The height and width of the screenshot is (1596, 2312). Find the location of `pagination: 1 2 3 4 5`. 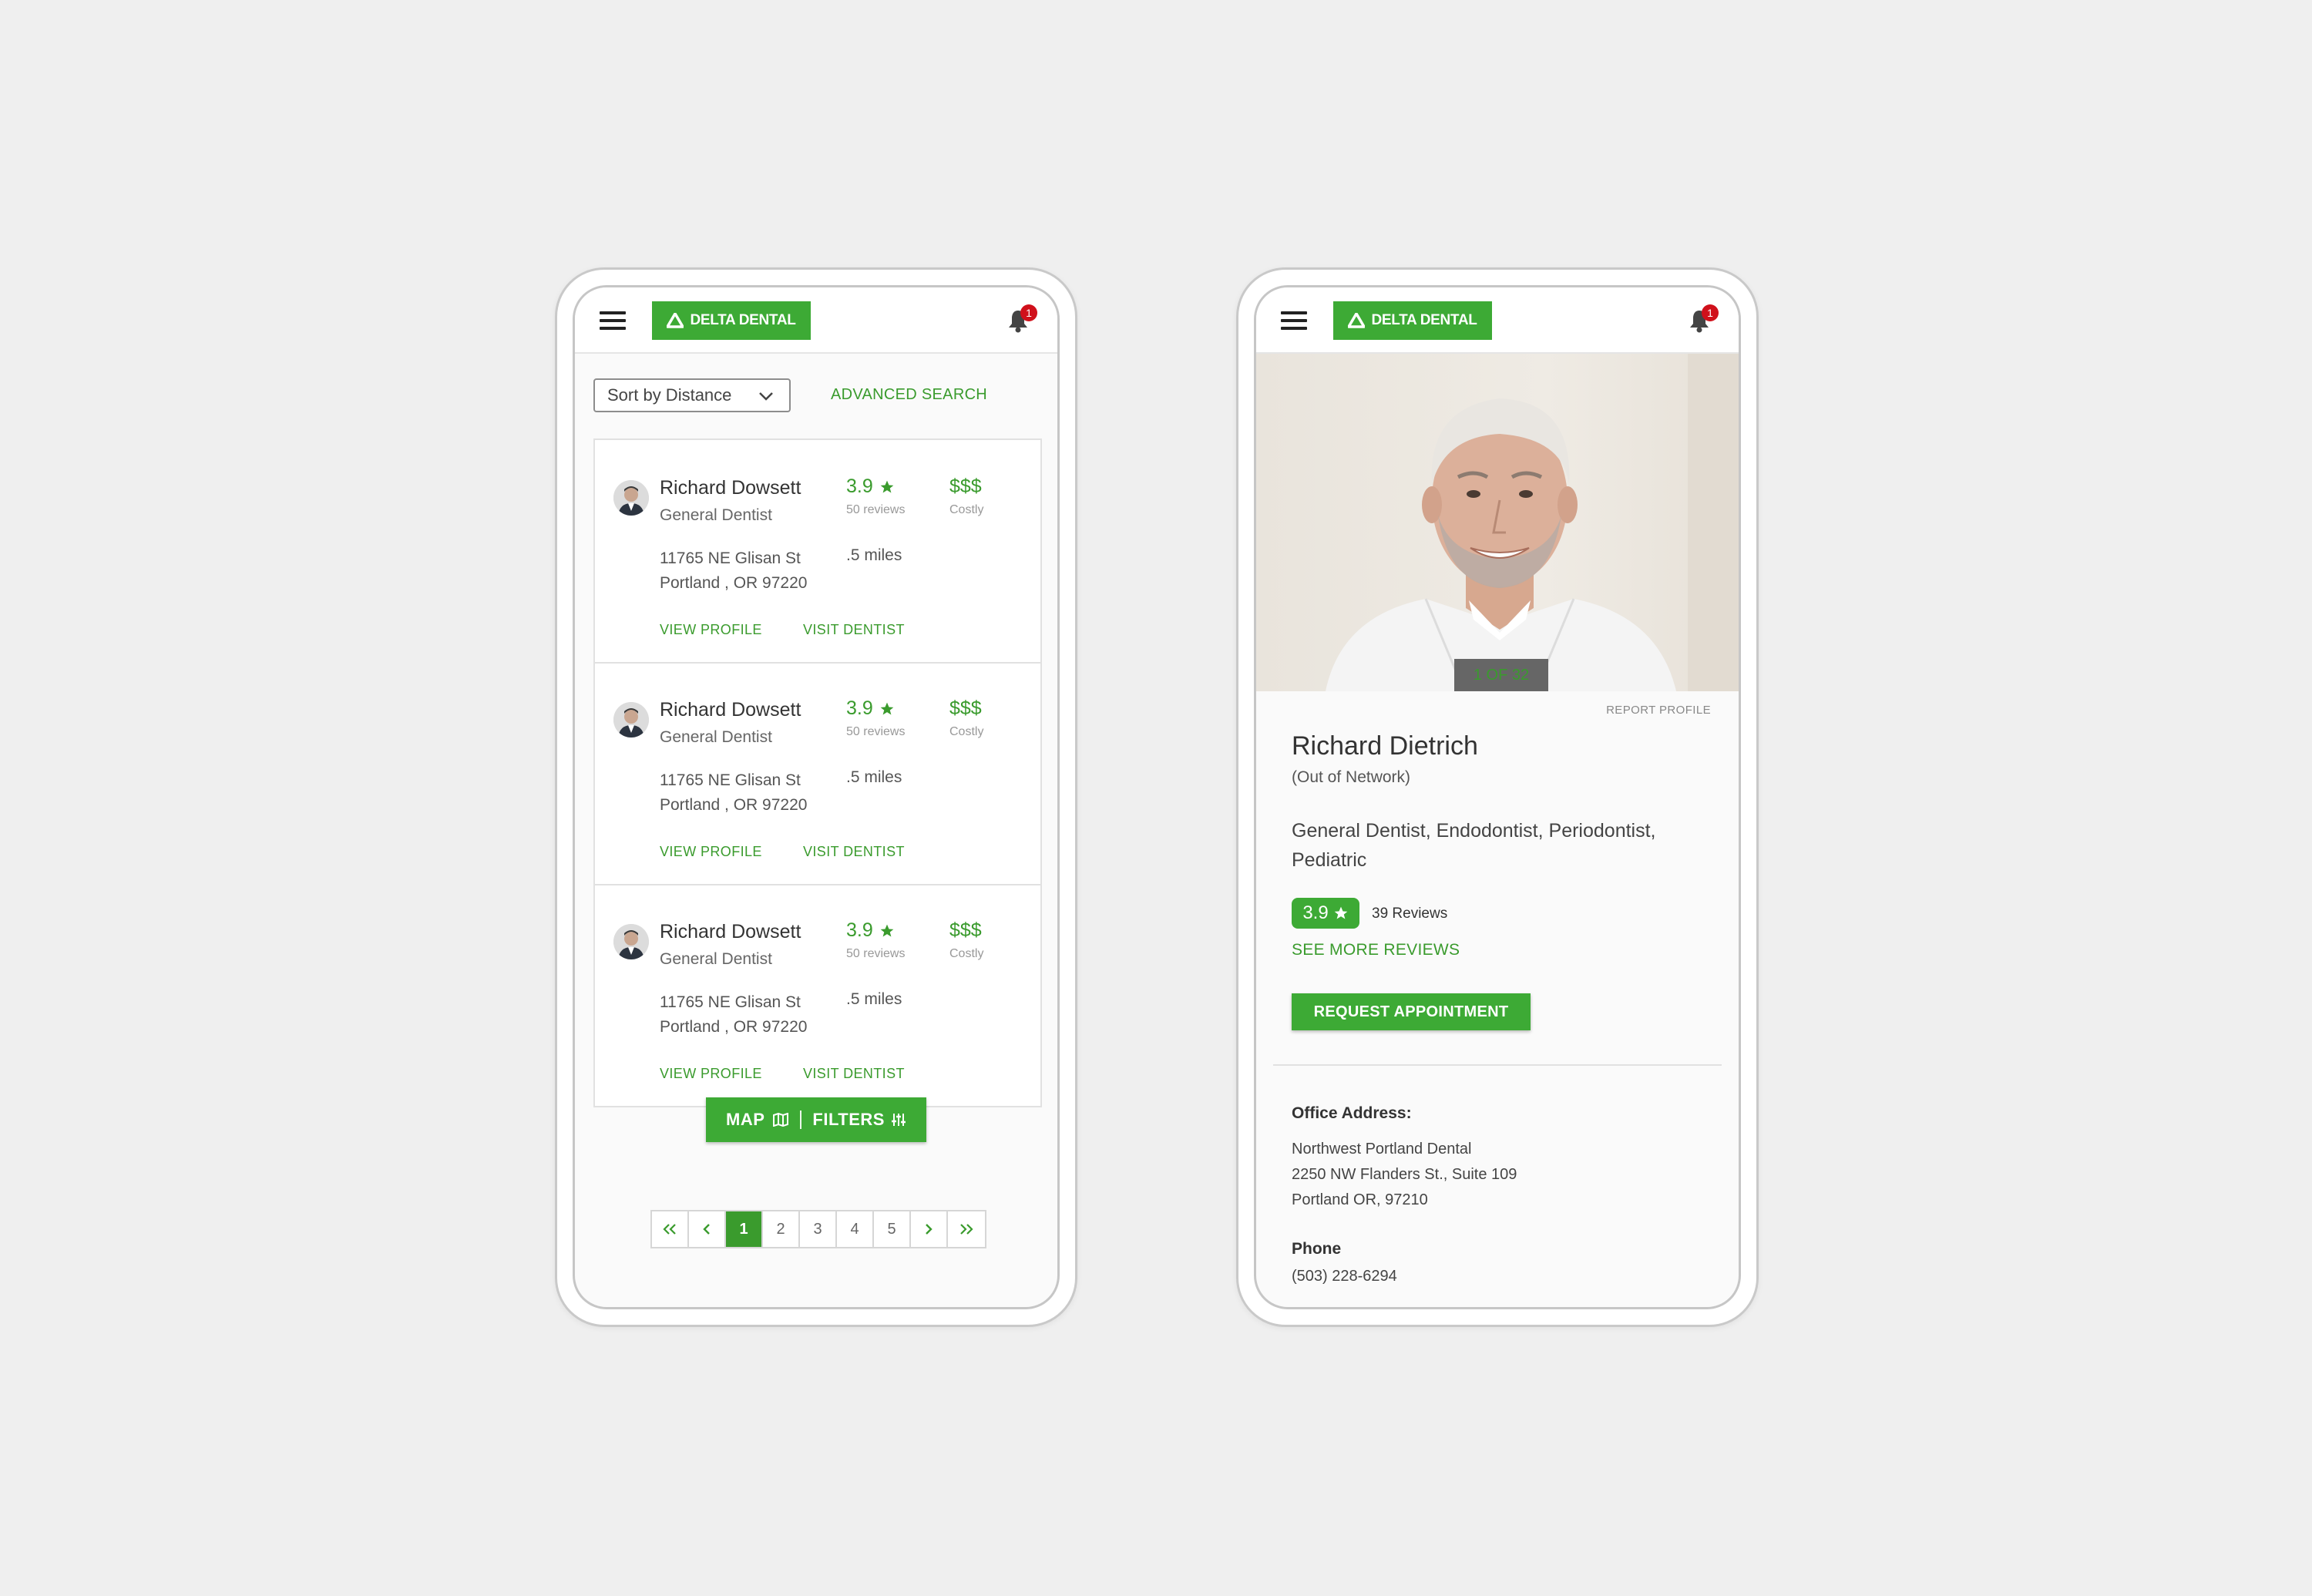

pagination: 1 2 3 4 5 is located at coordinates (818, 1229).